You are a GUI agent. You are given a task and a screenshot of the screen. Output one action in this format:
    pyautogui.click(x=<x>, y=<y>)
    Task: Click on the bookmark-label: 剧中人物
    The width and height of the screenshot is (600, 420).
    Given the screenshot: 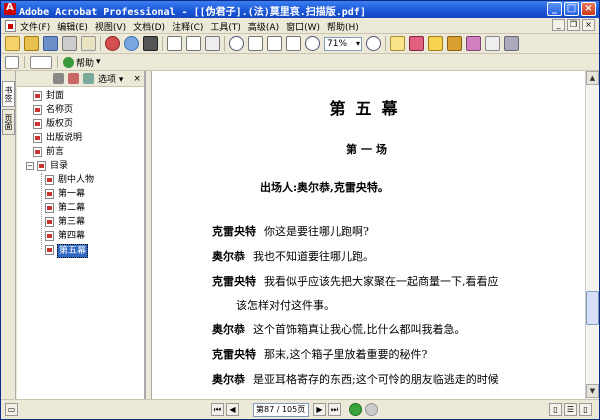 What is the action you would take?
    pyautogui.click(x=76, y=180)
    